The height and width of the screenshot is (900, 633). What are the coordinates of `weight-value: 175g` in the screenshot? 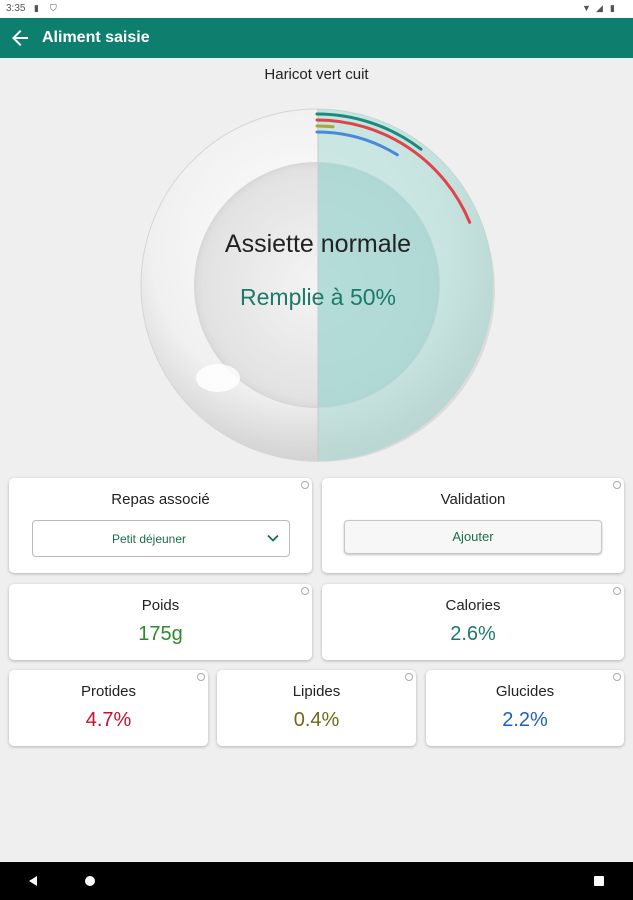 It's located at (160, 634).